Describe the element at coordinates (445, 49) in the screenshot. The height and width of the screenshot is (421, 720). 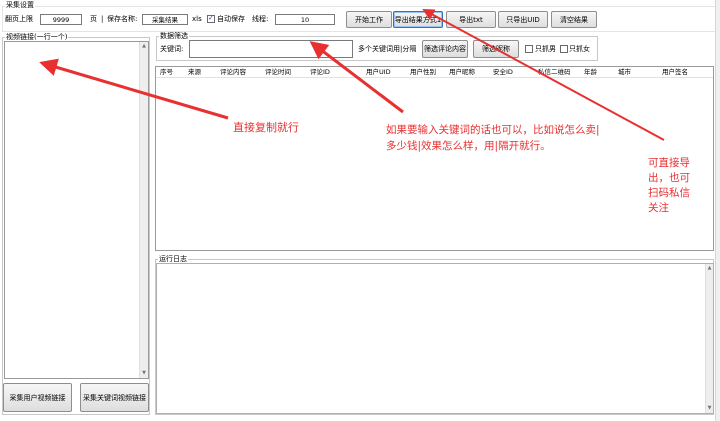
I see `filter-comments-button: 筛选评论内容` at that location.